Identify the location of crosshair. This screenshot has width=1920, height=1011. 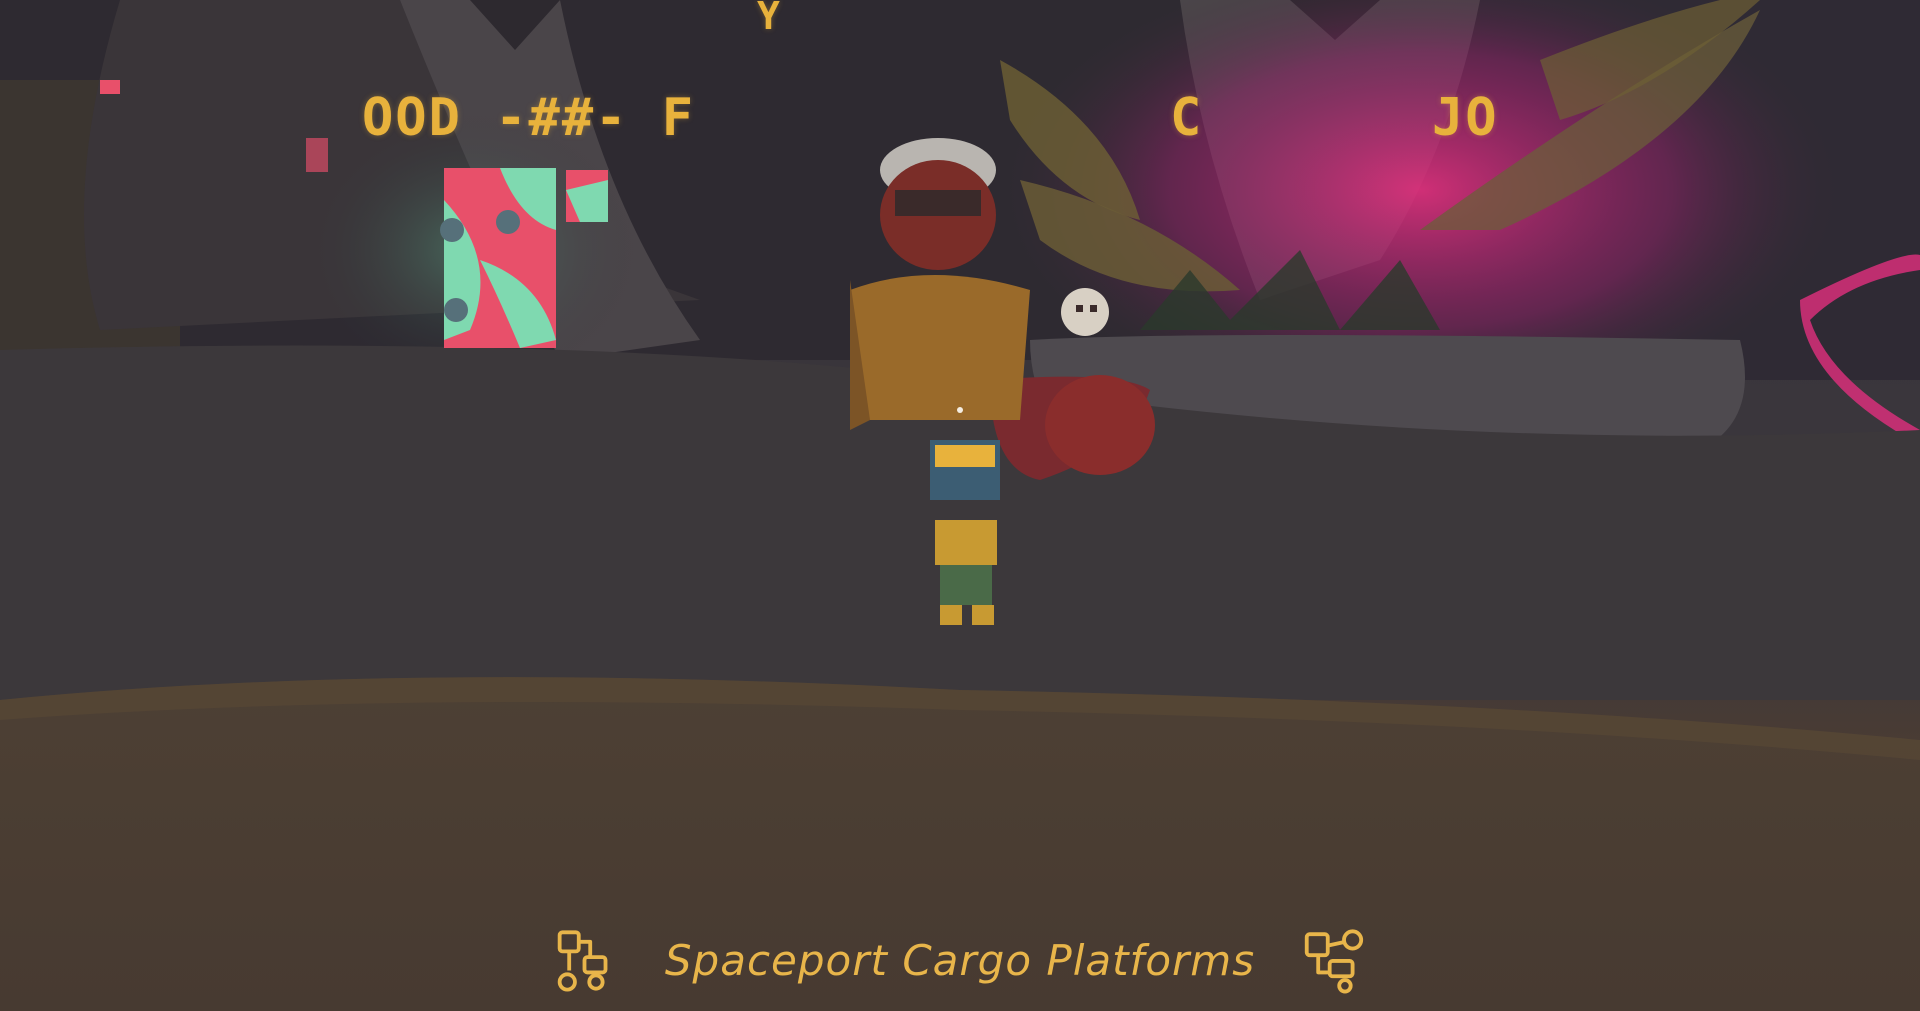
(960, 410).